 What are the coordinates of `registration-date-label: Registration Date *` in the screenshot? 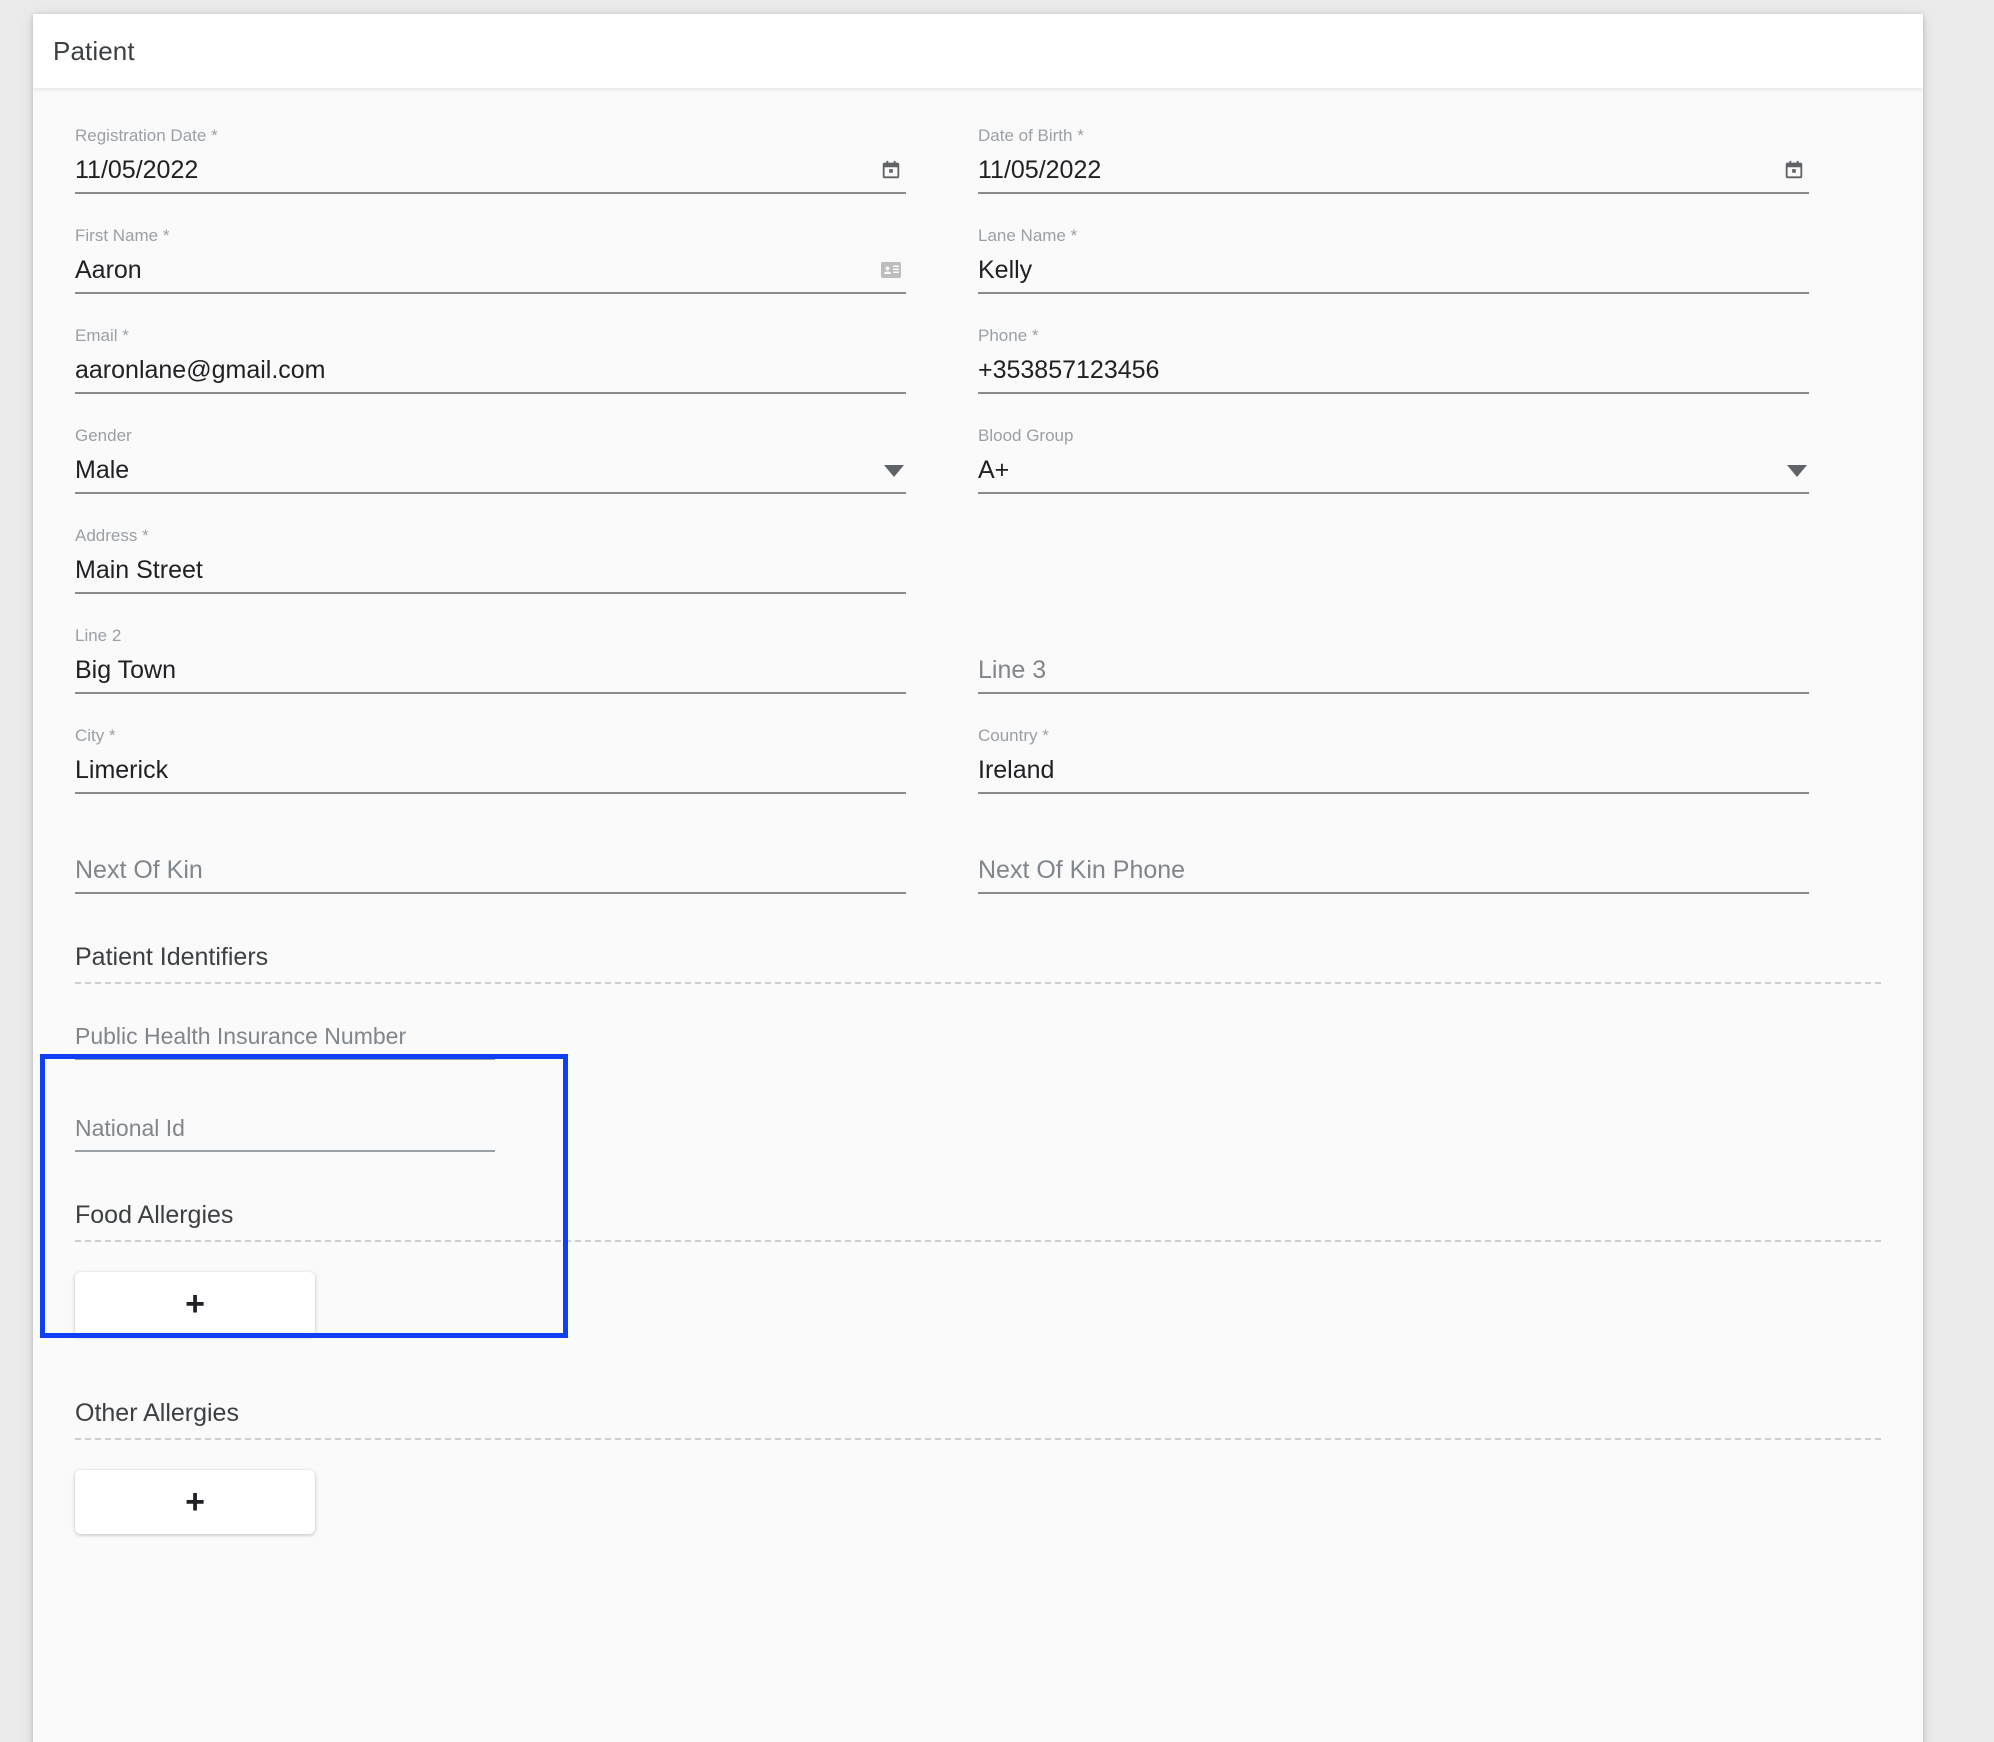 It's located at (146, 135).